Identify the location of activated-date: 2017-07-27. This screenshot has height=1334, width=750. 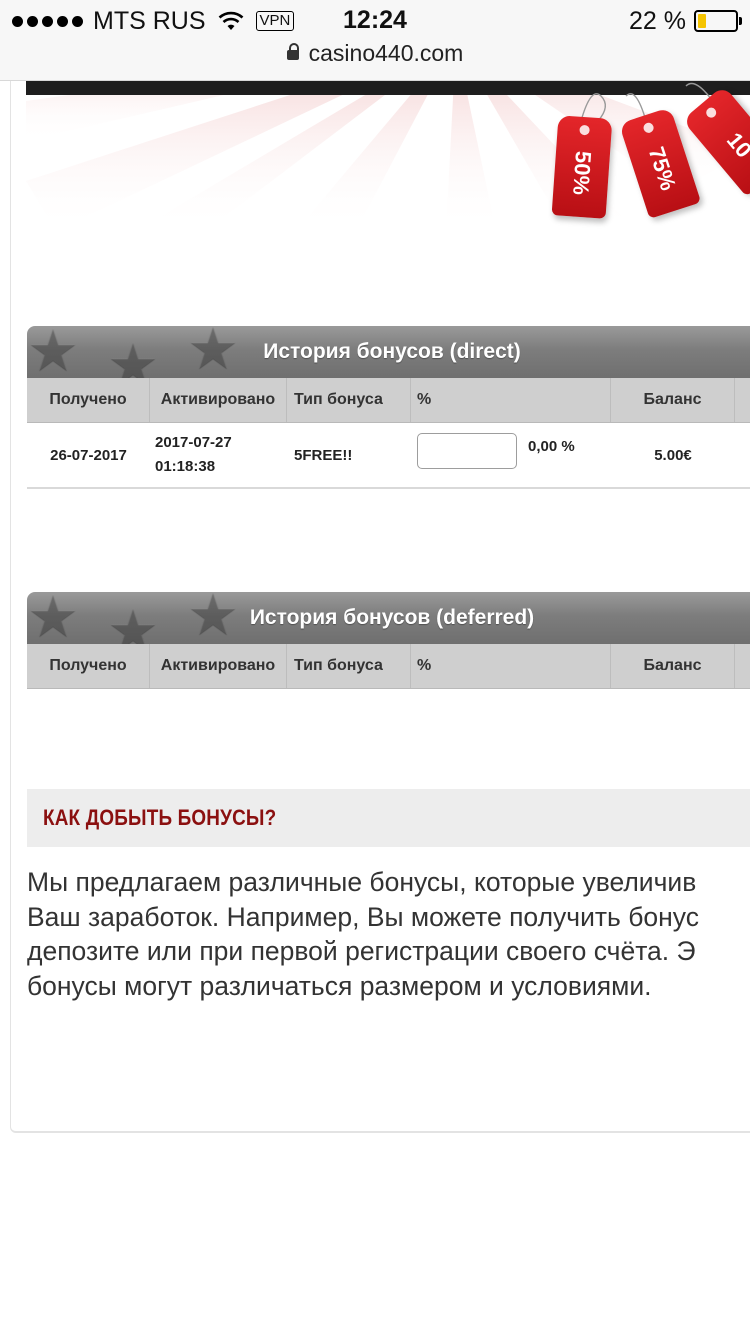
(193, 442).